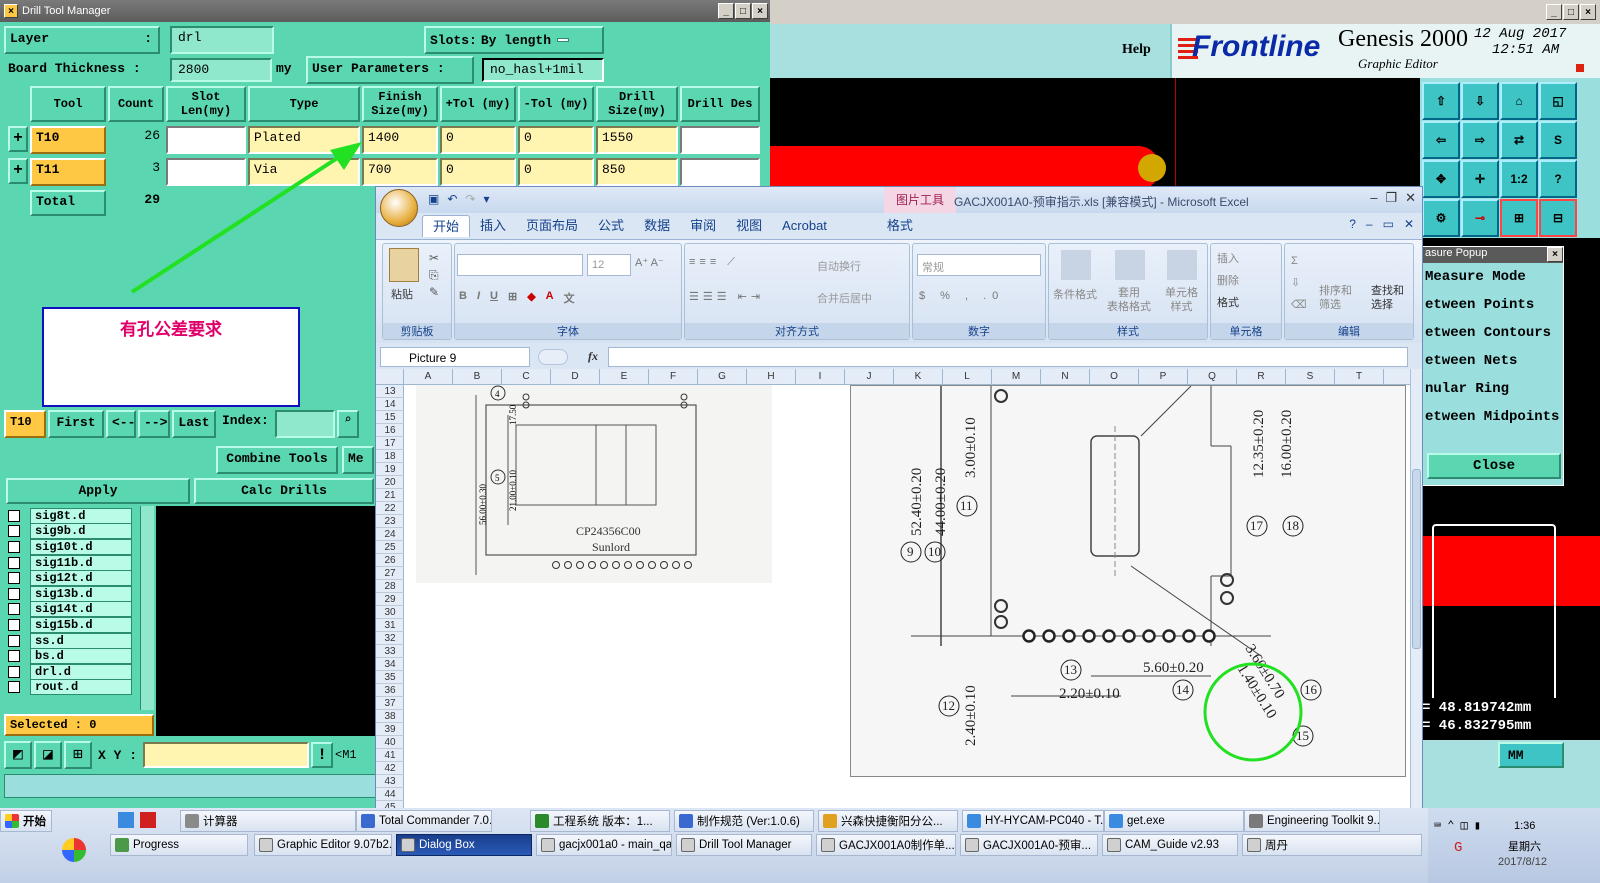  I want to click on column-header-p: P, so click(1163, 377).